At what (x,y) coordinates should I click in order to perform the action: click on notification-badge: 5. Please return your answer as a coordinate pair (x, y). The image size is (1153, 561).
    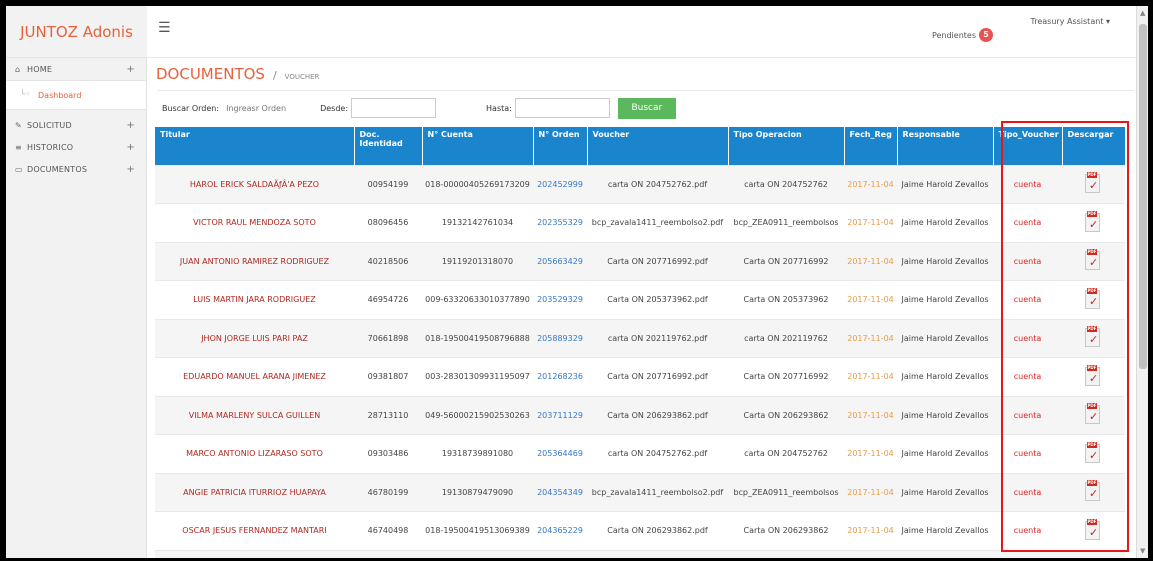
    Looking at the image, I should click on (986, 35).